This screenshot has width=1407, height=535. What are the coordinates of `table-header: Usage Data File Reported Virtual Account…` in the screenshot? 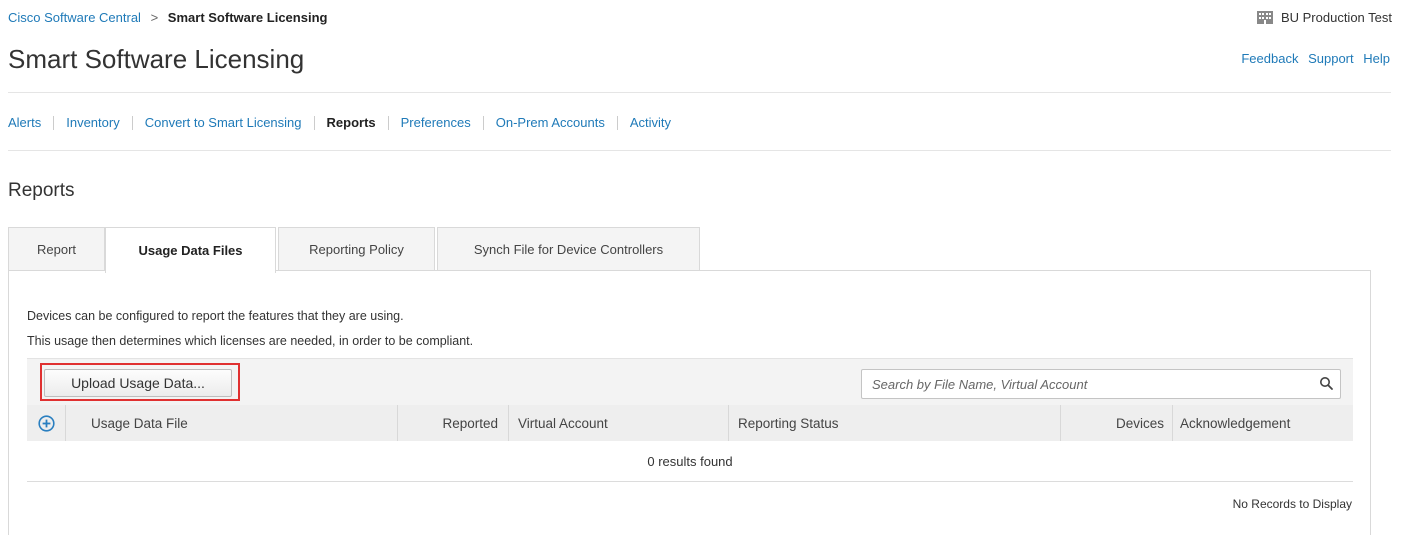 It's located at (690, 423).